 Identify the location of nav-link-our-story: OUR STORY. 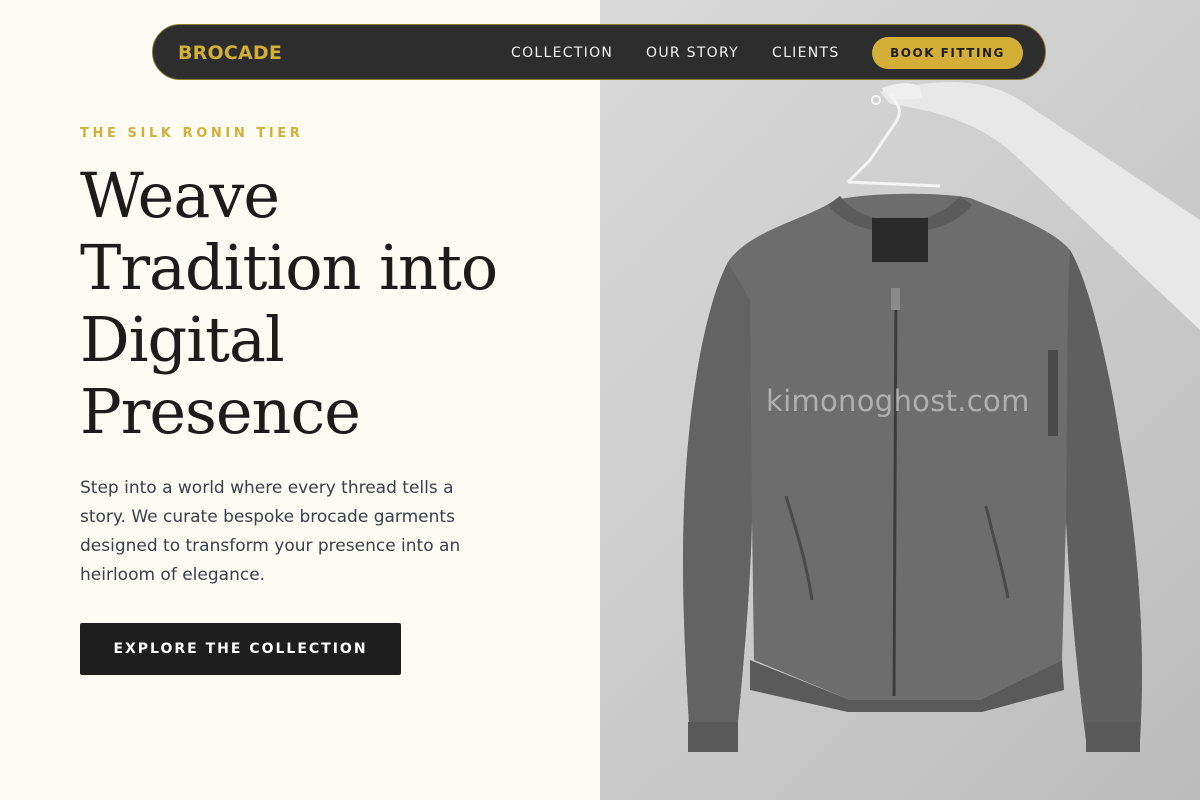
(692, 53).